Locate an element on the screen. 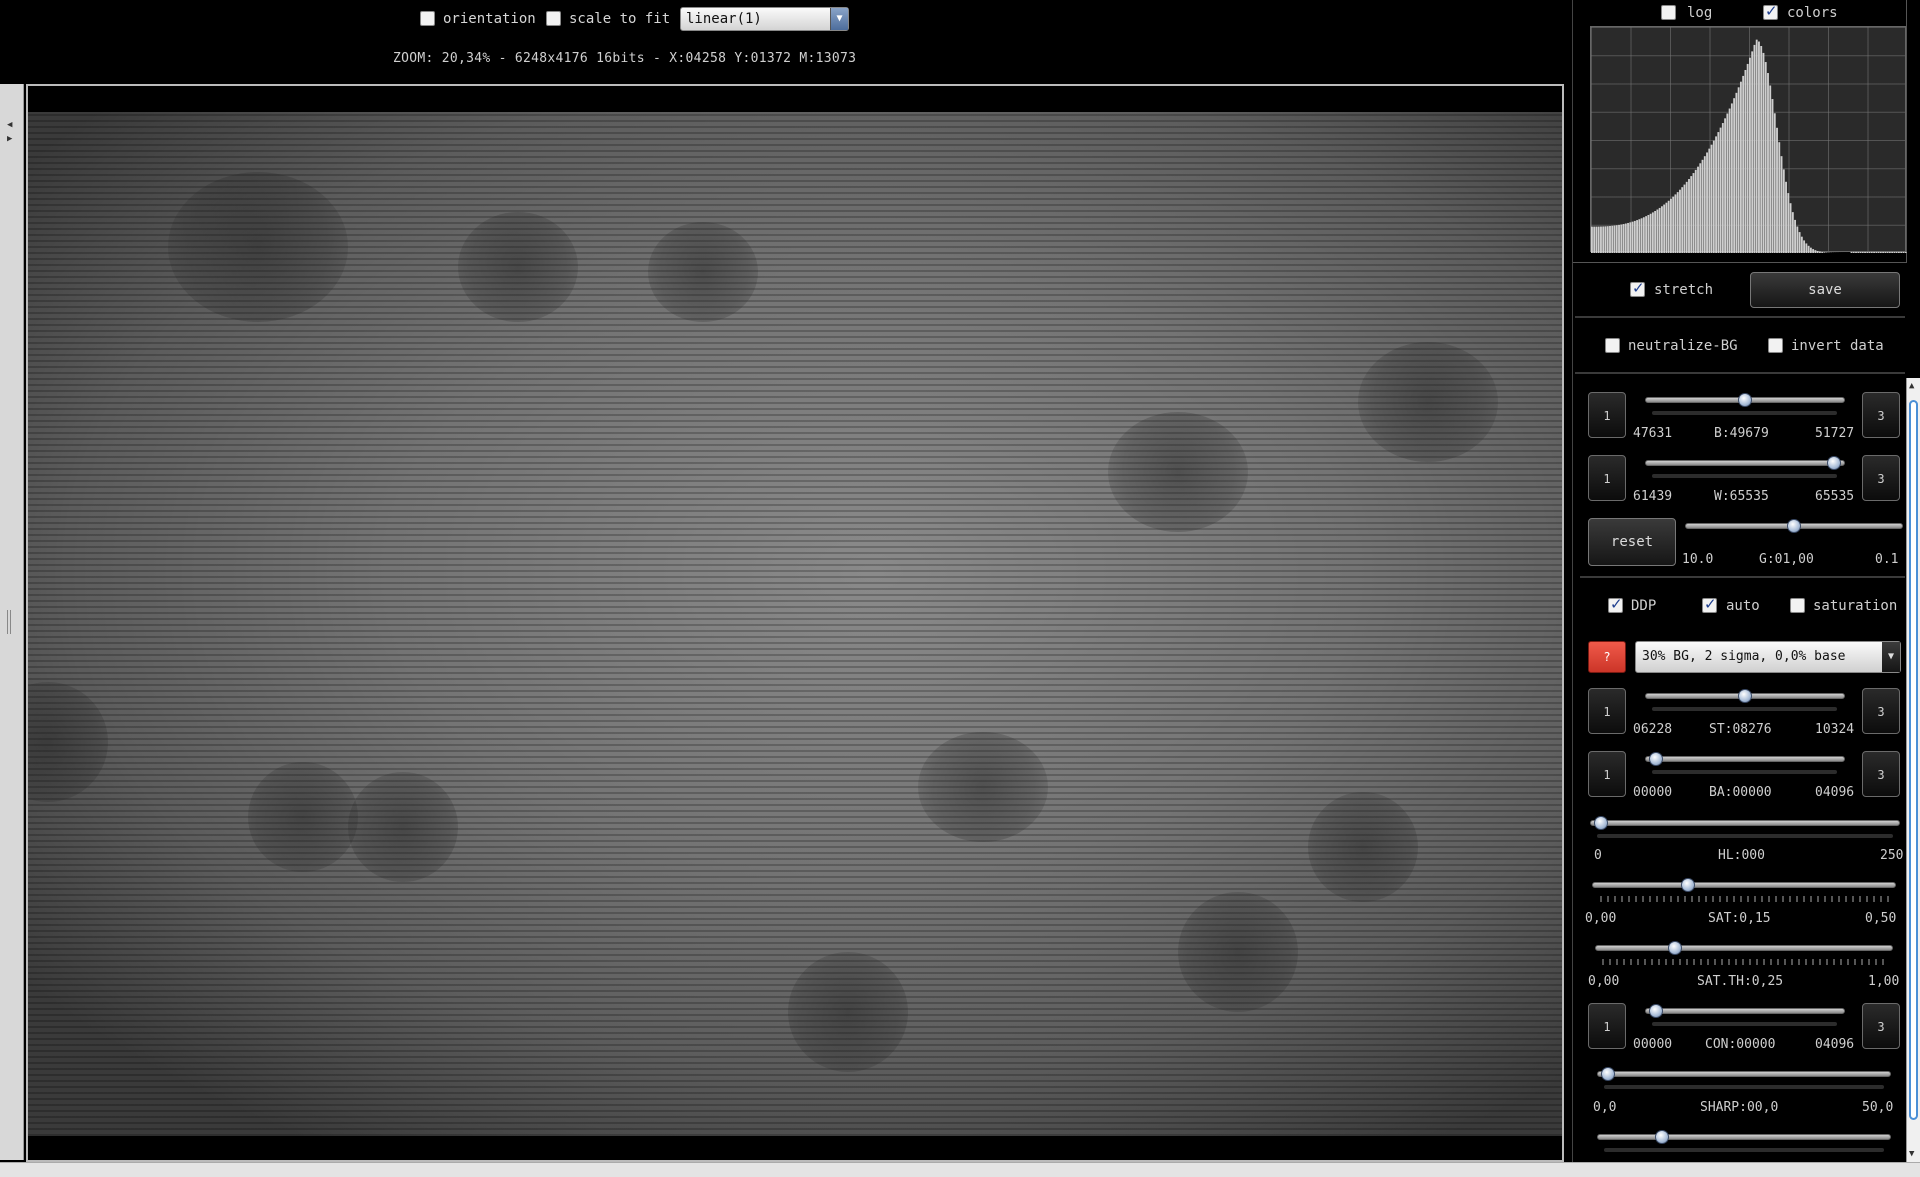 The width and height of the screenshot is (1920, 1177). neutralize-bg-checkbox is located at coordinates (1612, 345).